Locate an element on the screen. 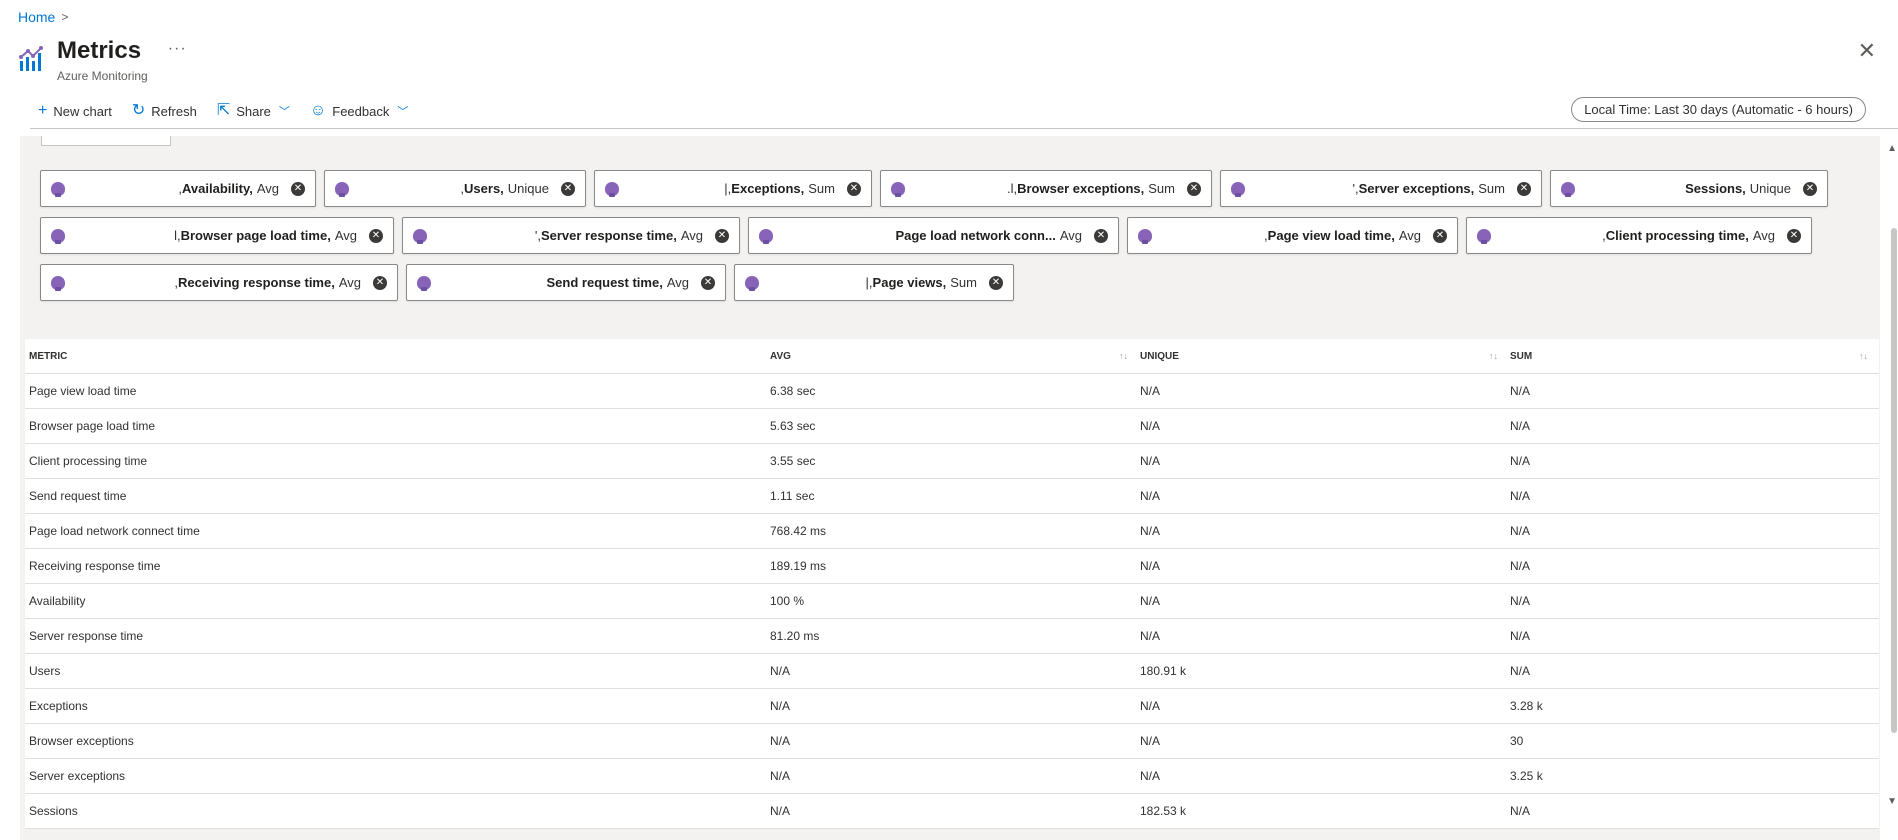 The image size is (1898, 840). table-row: Server response time 81.20 ms N/A N/A is located at coordinates (952, 636).